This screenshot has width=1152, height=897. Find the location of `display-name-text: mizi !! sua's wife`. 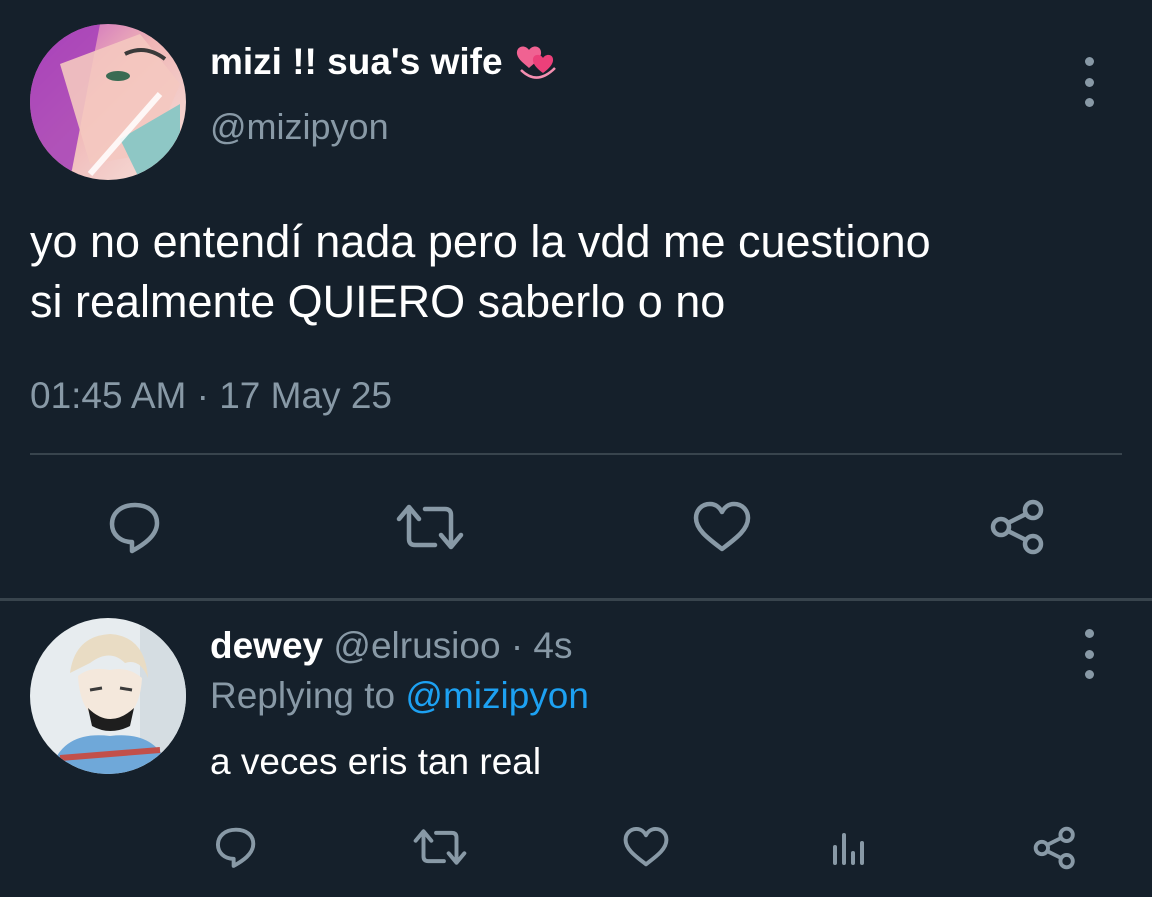

display-name-text: mizi !! sua's wife is located at coordinates (356, 61).